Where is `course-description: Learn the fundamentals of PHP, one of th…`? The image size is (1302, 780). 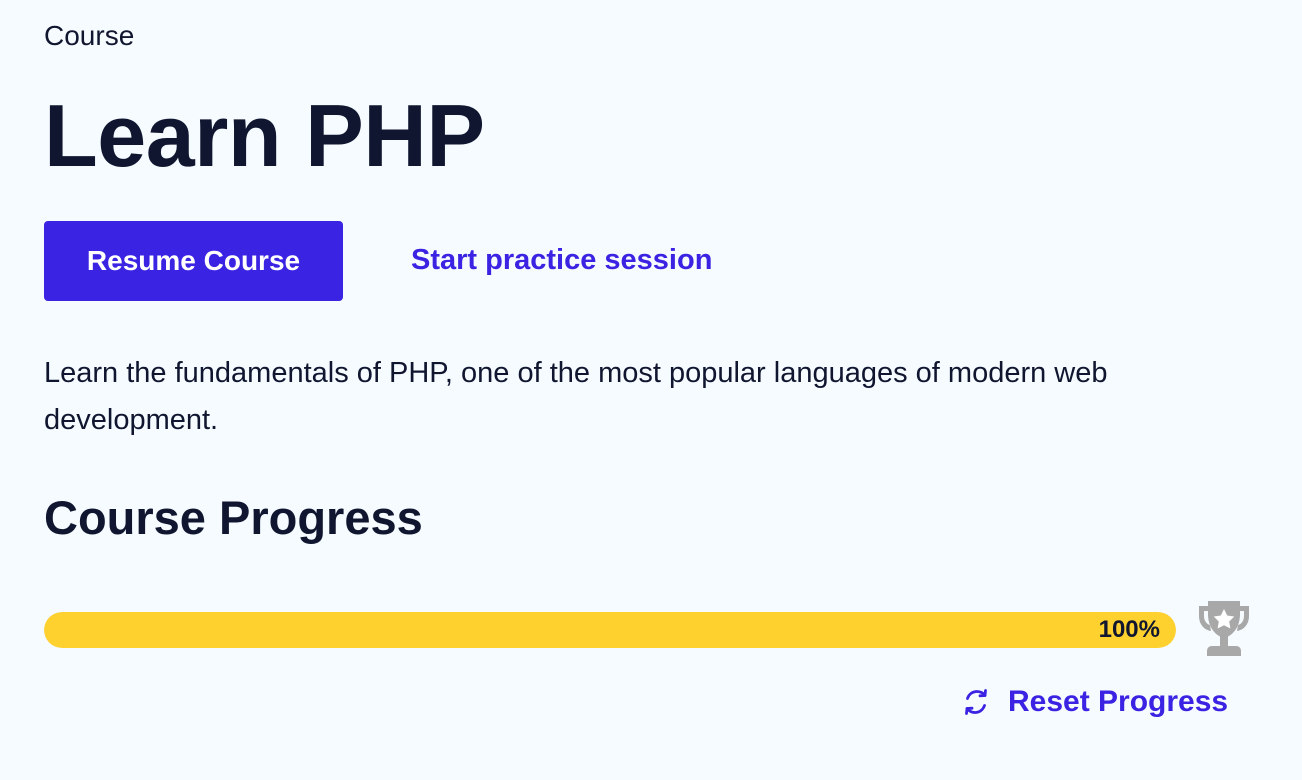 course-description: Learn the fundamentals of PHP, one of th… is located at coordinates (576, 396).